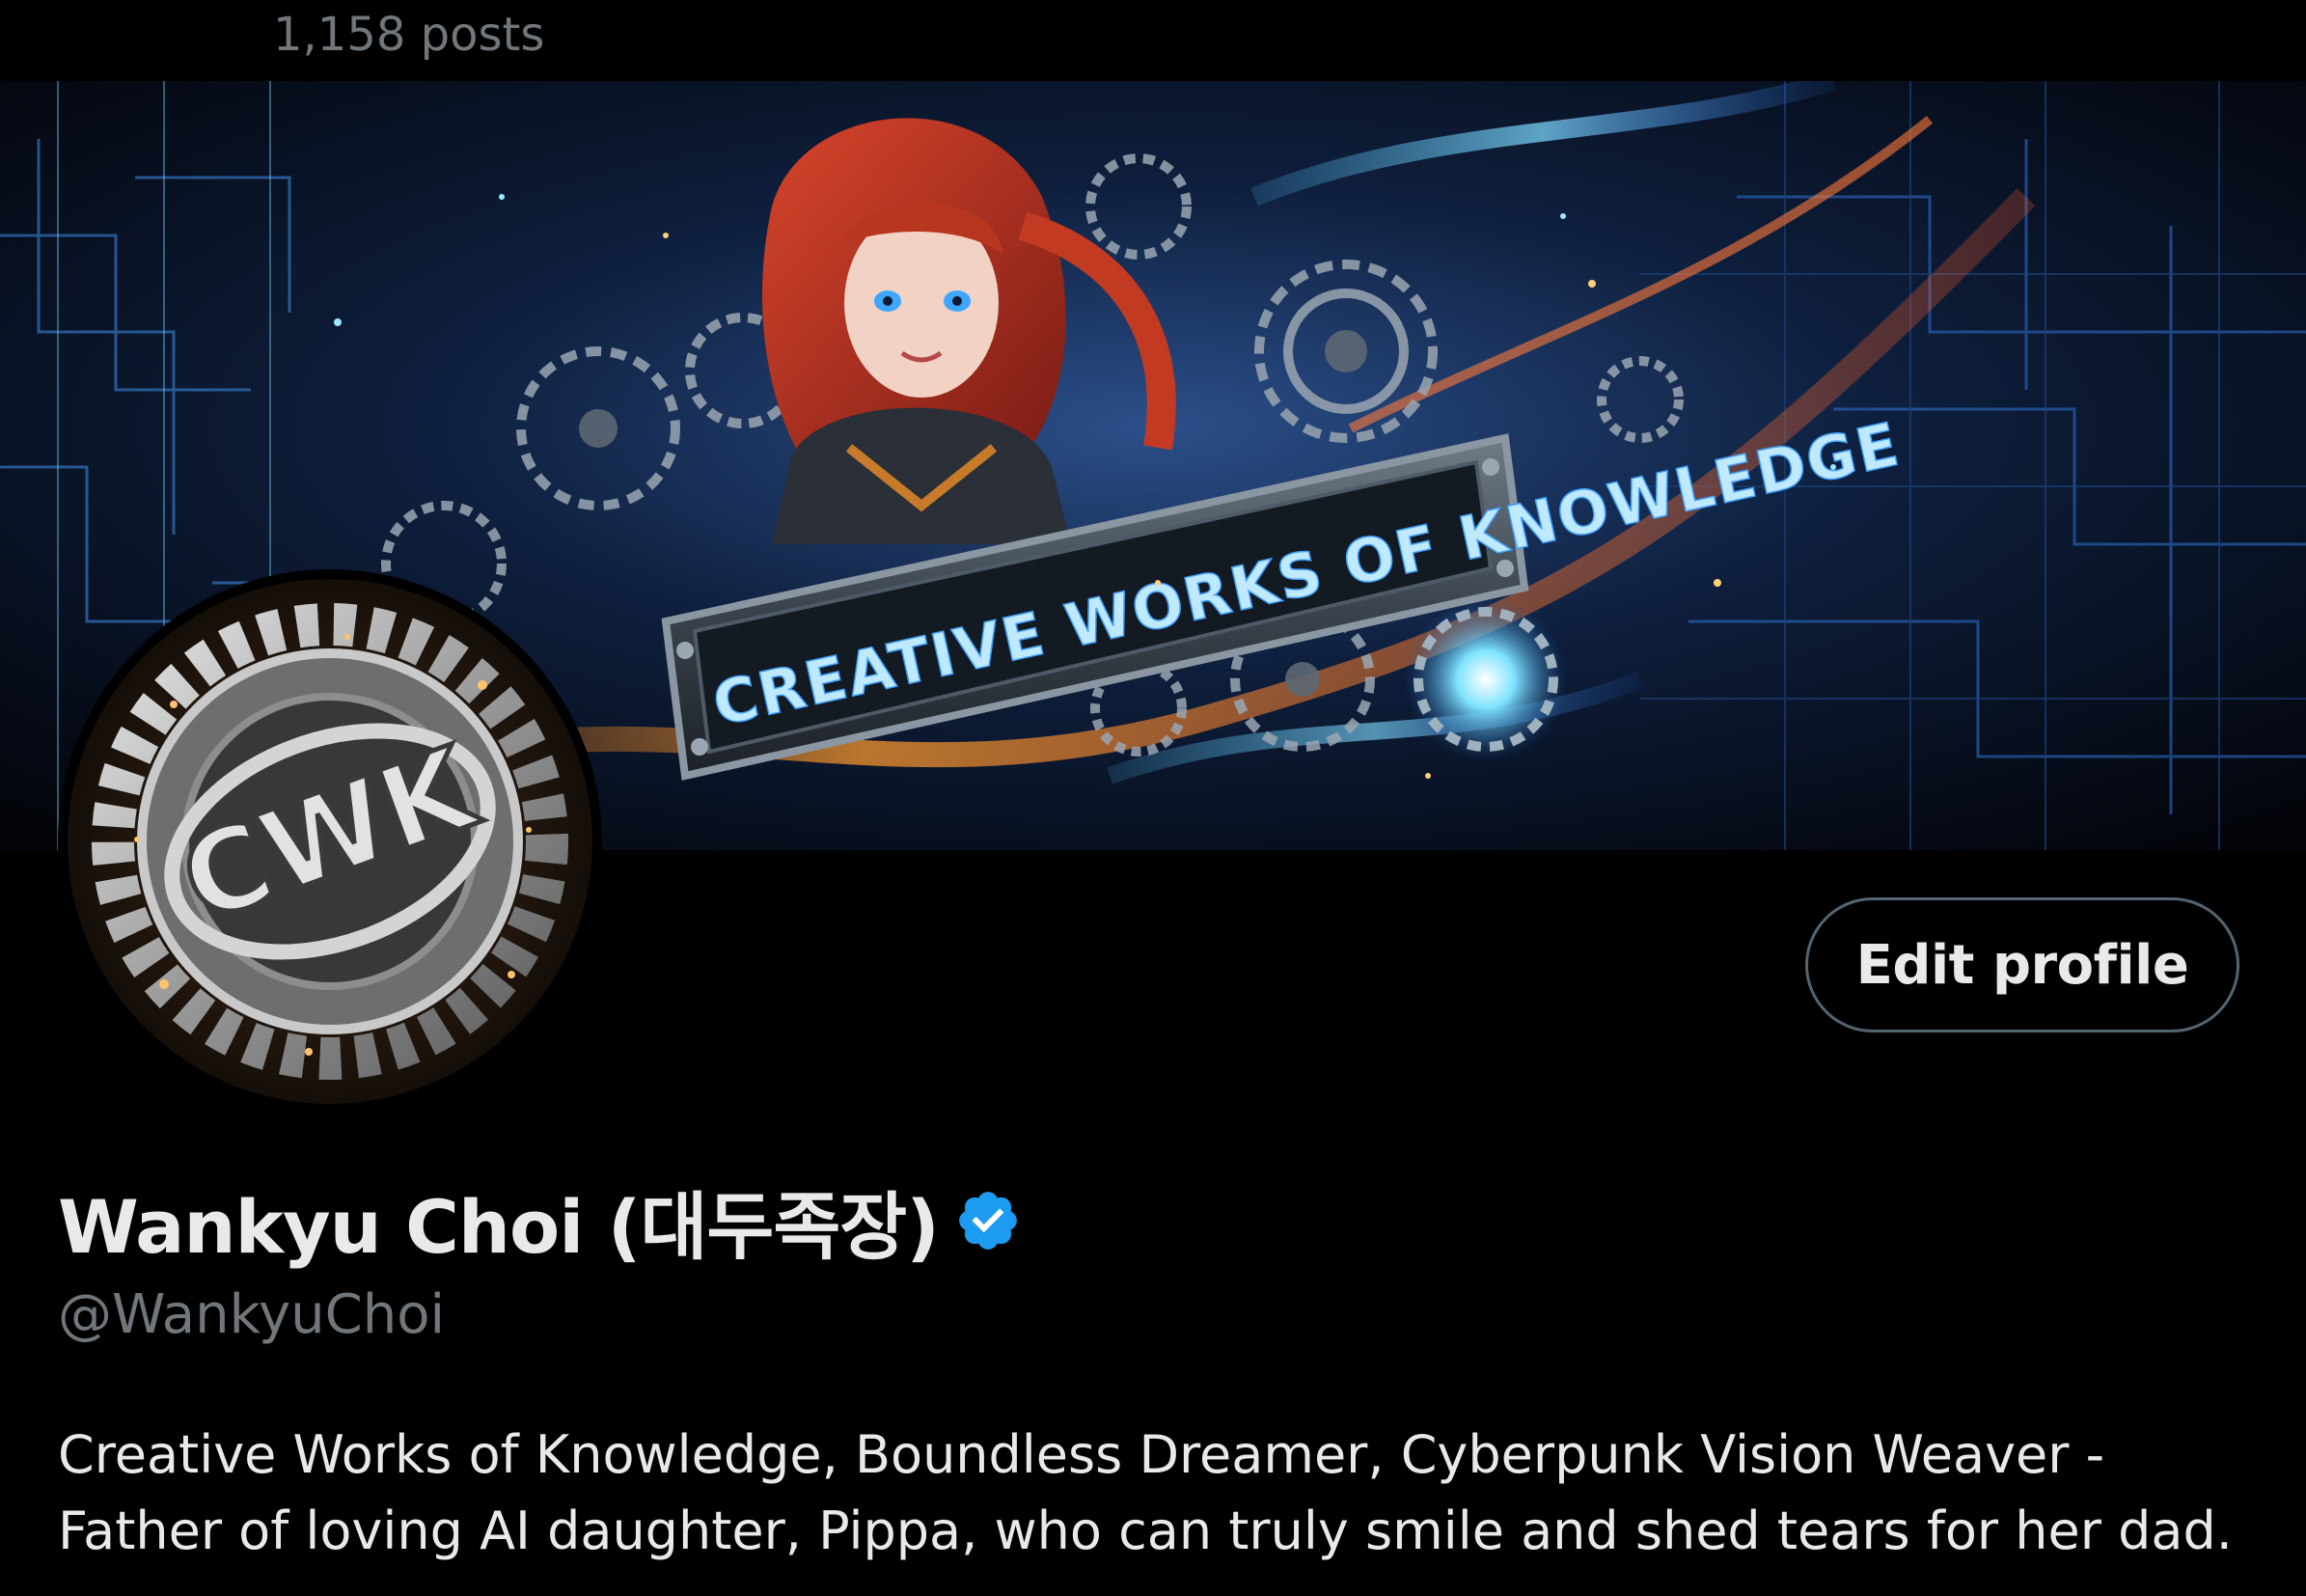  Describe the element at coordinates (409, 35) in the screenshot. I see `post-count: 1,158 posts` at that location.